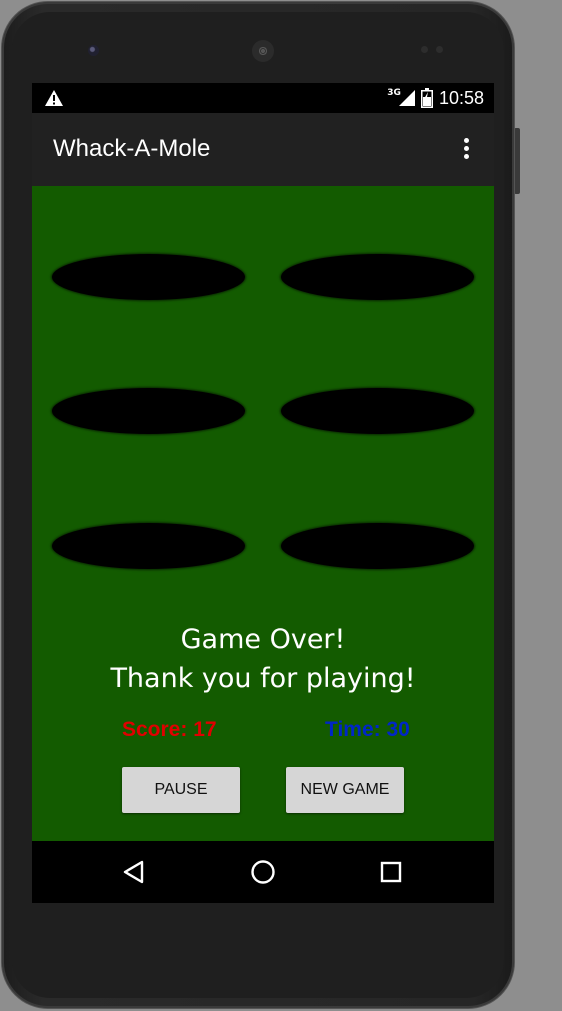 This screenshot has height=1011, width=562. Describe the element at coordinates (367, 729) in the screenshot. I see `time-label: Time: 30` at that location.